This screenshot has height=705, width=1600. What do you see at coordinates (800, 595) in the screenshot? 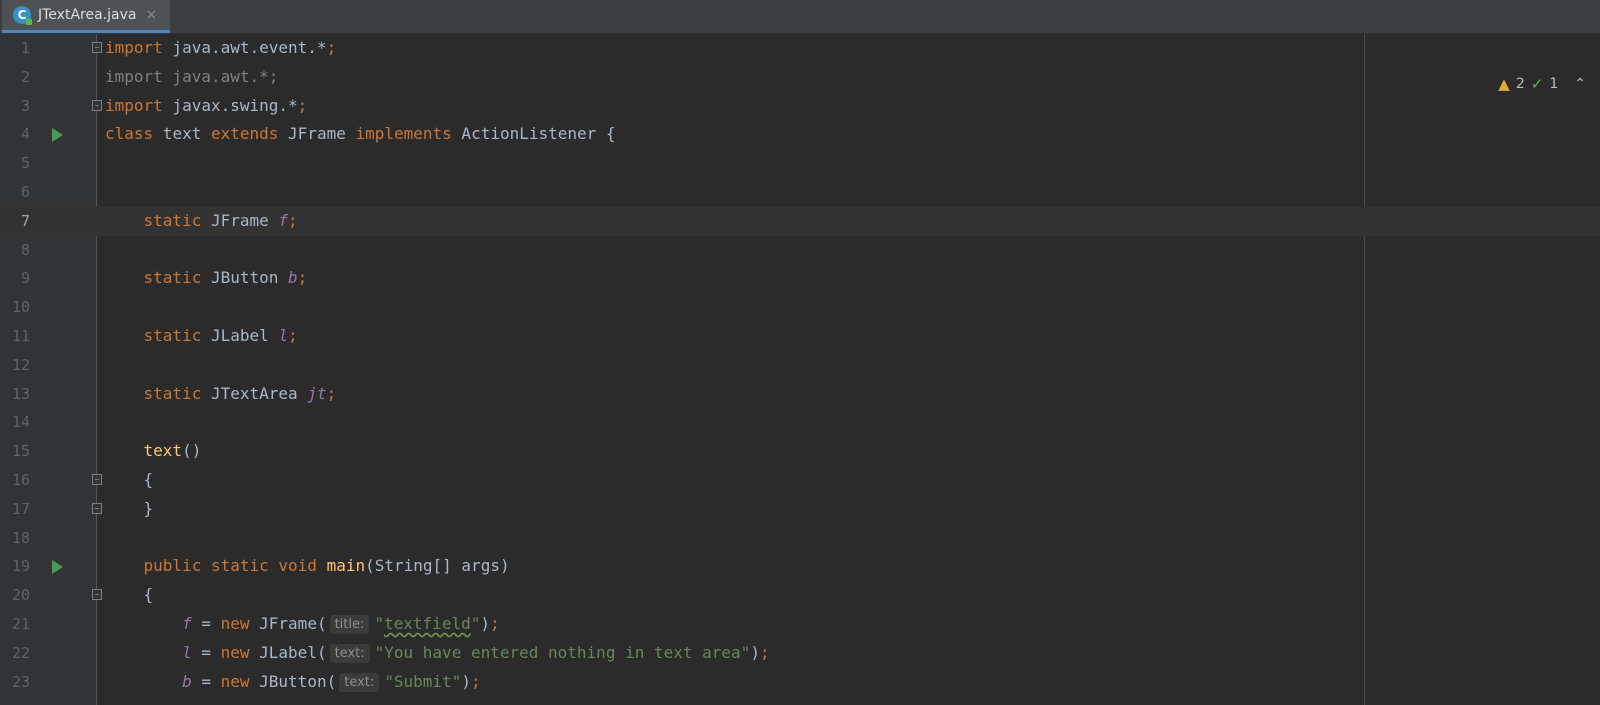
I see `code-line: 20 {` at bounding box center [800, 595].